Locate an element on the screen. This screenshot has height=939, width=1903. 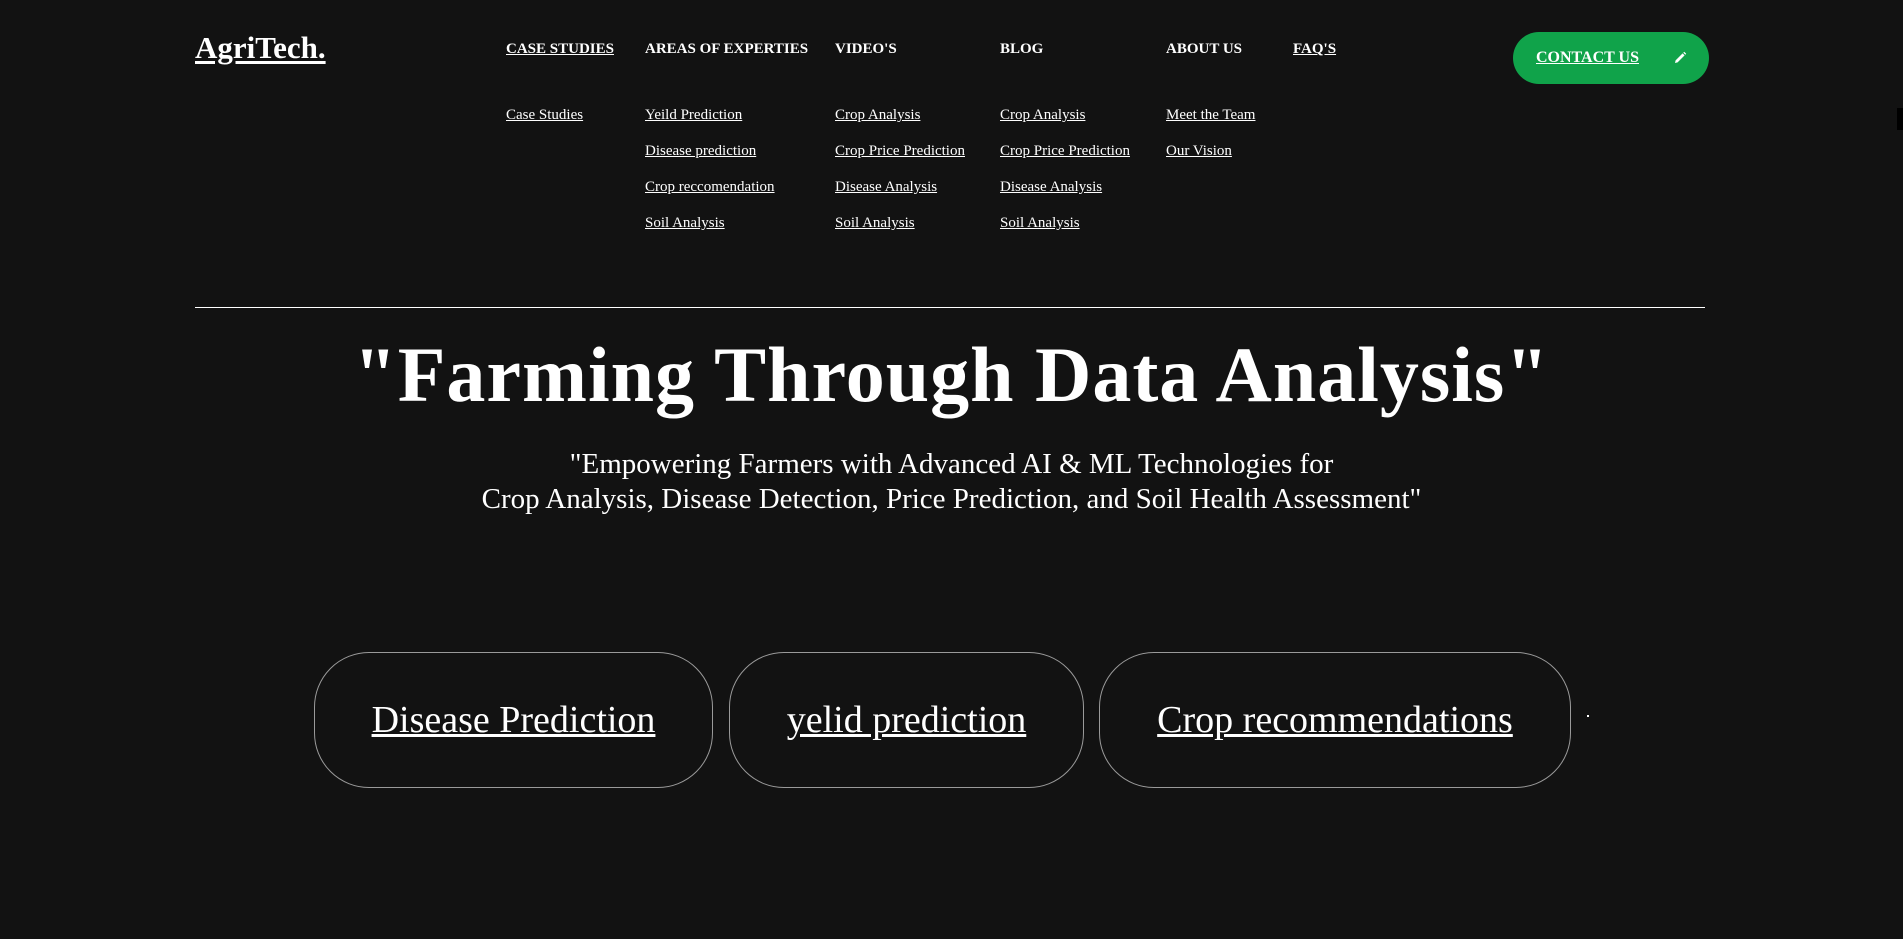
disease-prediction-link: Disease Prediction is located at coordinates (514, 720).